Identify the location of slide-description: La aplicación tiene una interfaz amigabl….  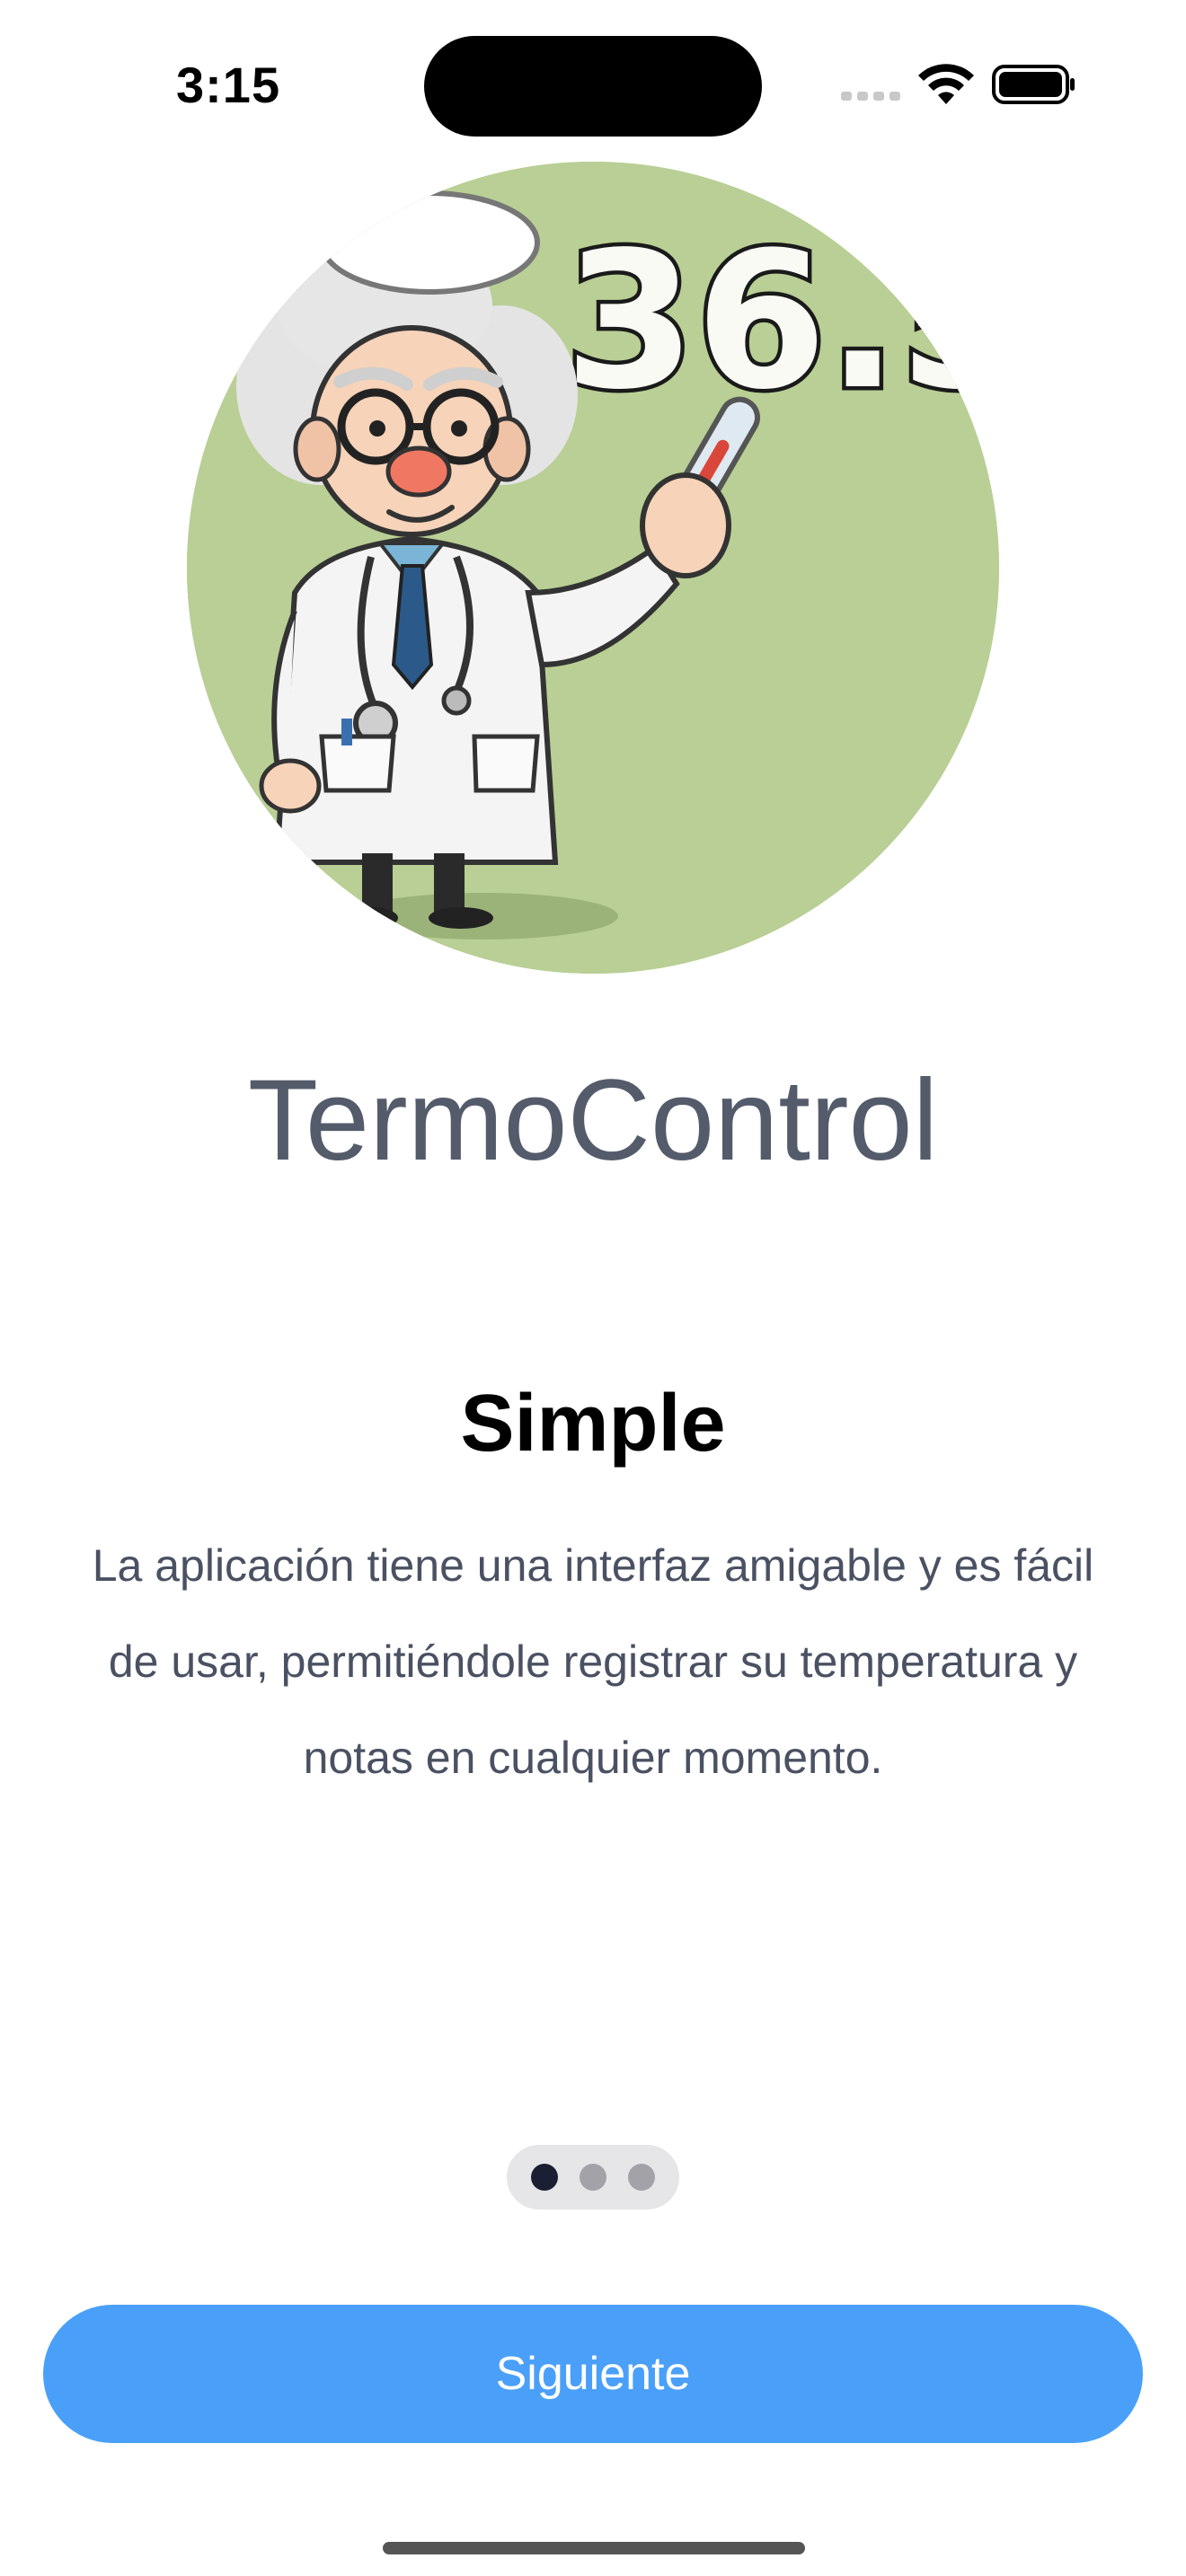
(593, 1661).